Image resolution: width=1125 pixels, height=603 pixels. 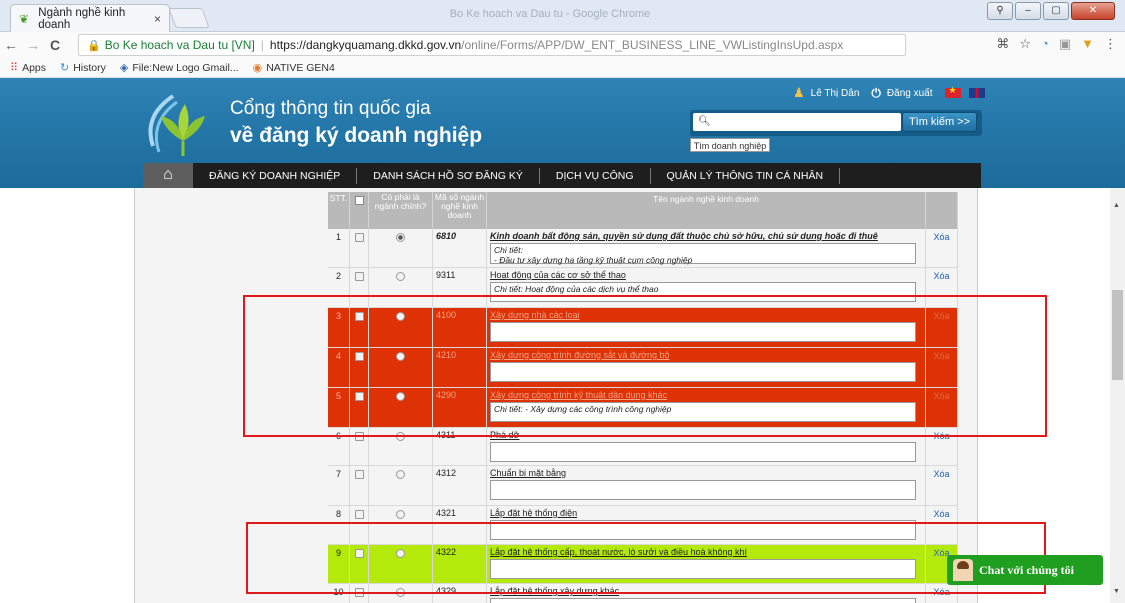 I want to click on vietnam-flag-icon, so click(x=952, y=91).